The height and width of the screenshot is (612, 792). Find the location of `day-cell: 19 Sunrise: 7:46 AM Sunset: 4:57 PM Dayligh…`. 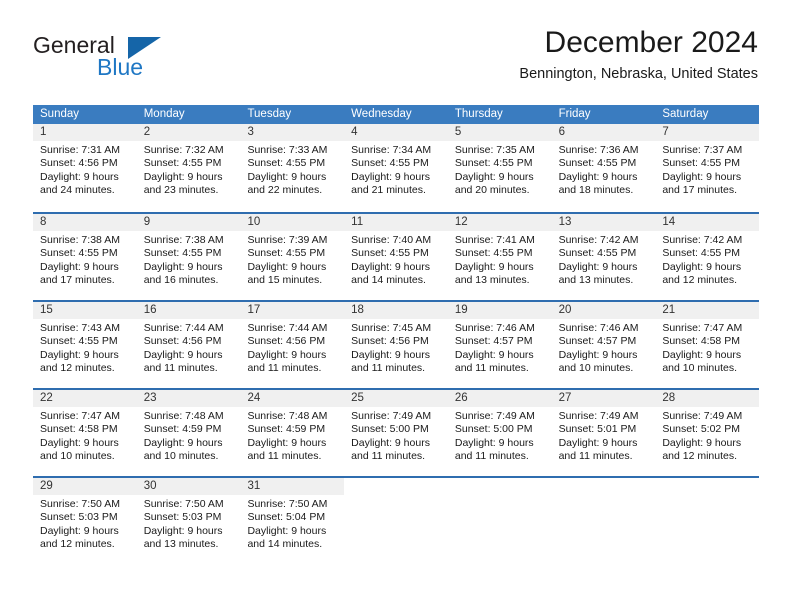

day-cell: 19 Sunrise: 7:46 AM Sunset: 4:57 PM Dayligh… is located at coordinates (499, 345).